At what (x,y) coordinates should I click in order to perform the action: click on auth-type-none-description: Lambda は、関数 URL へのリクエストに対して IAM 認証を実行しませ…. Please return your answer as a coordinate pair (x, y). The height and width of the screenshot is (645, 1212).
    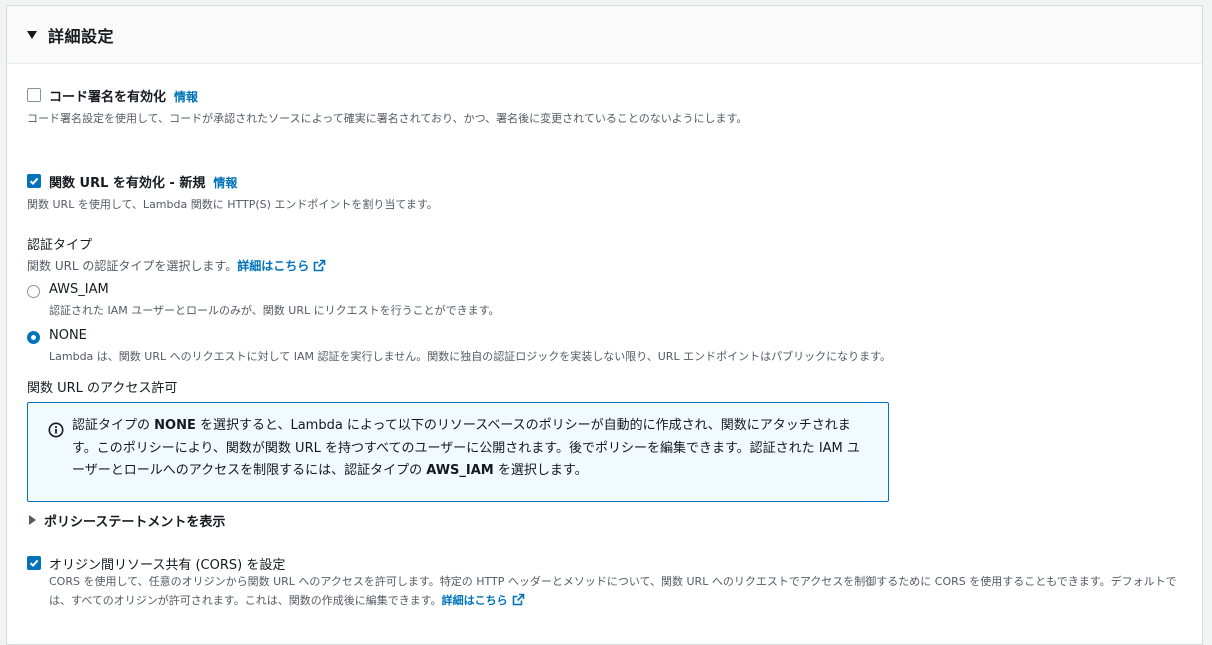
    Looking at the image, I should click on (470, 356).